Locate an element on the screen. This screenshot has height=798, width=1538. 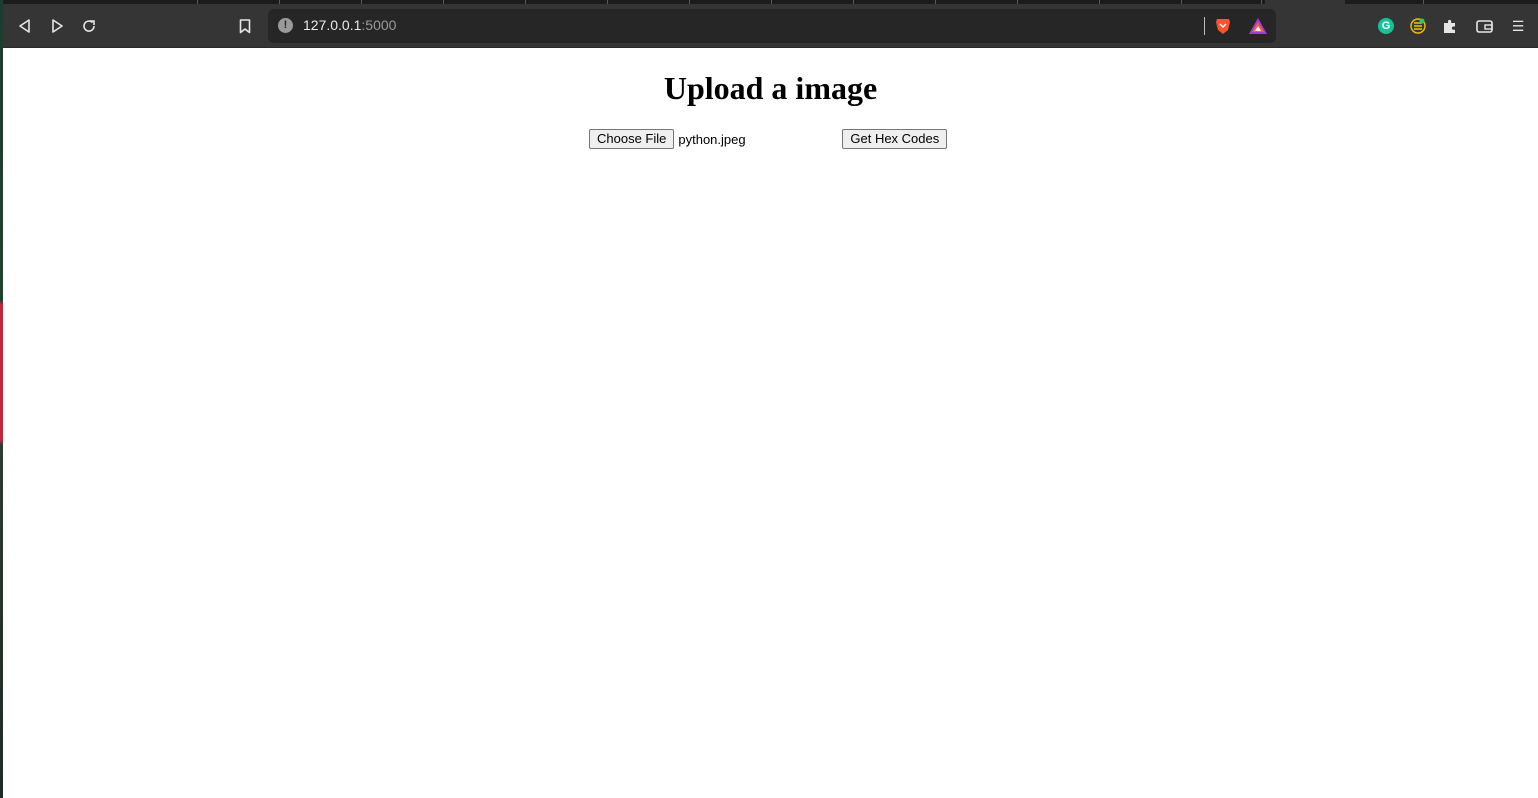
grammarly-icon: G is located at coordinates (1386, 26).